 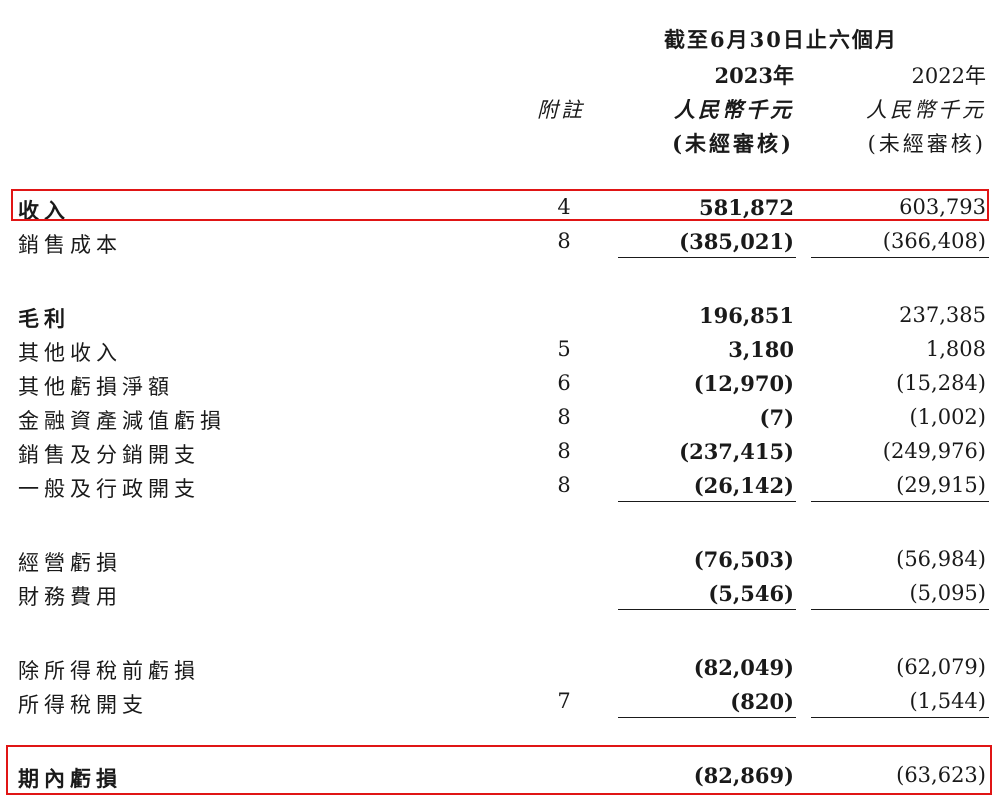 I want to click on row-value-2022: (249,976), so click(x=934, y=451).